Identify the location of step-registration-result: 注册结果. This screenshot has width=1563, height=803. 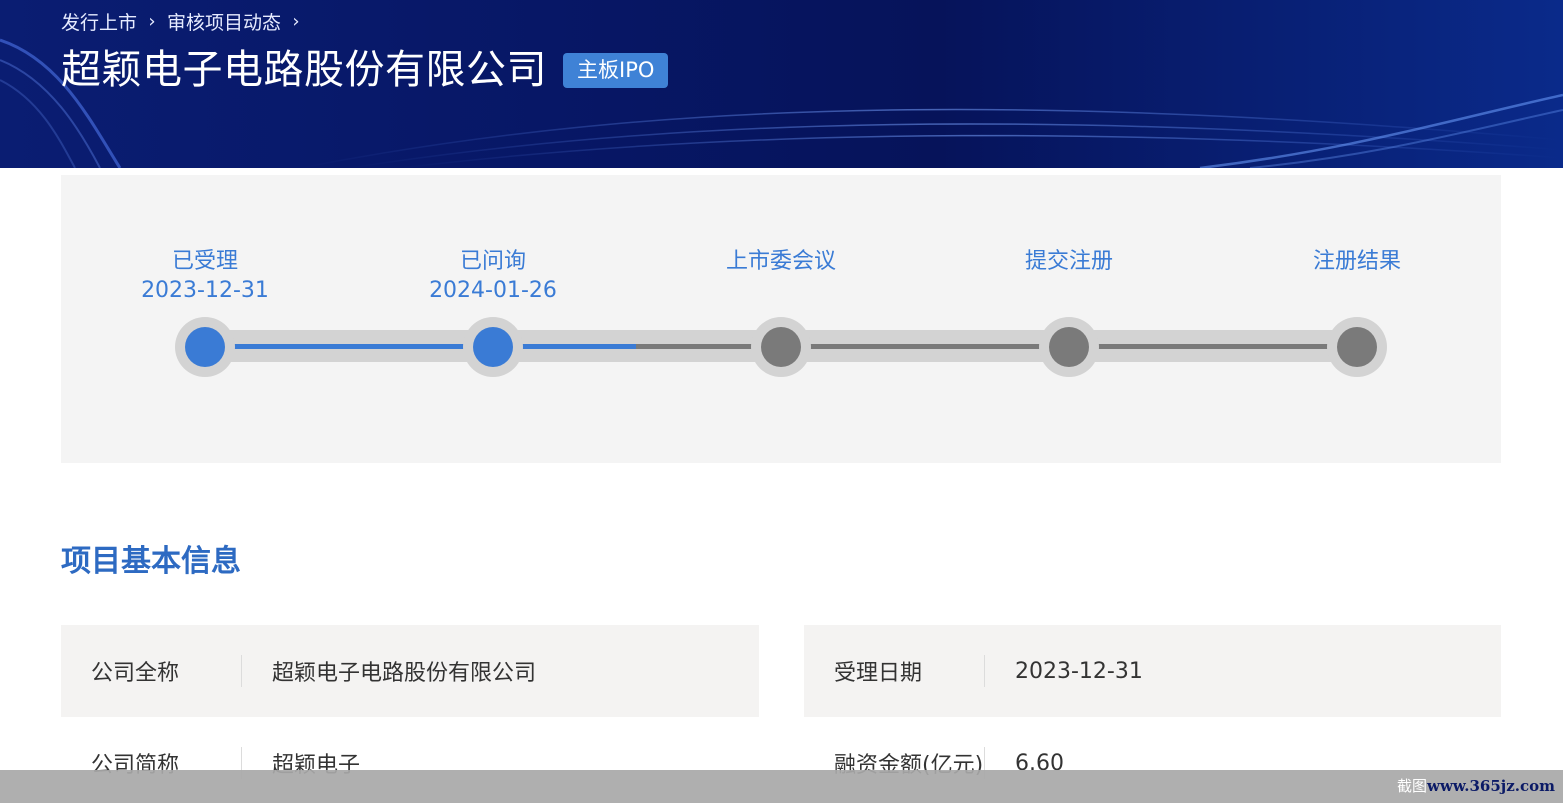
(1357, 262).